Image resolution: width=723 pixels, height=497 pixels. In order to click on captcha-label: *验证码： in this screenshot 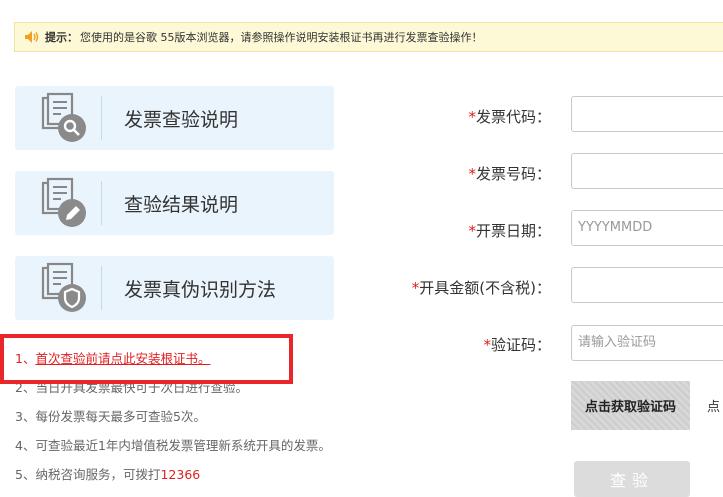, I will do `click(517, 344)`.